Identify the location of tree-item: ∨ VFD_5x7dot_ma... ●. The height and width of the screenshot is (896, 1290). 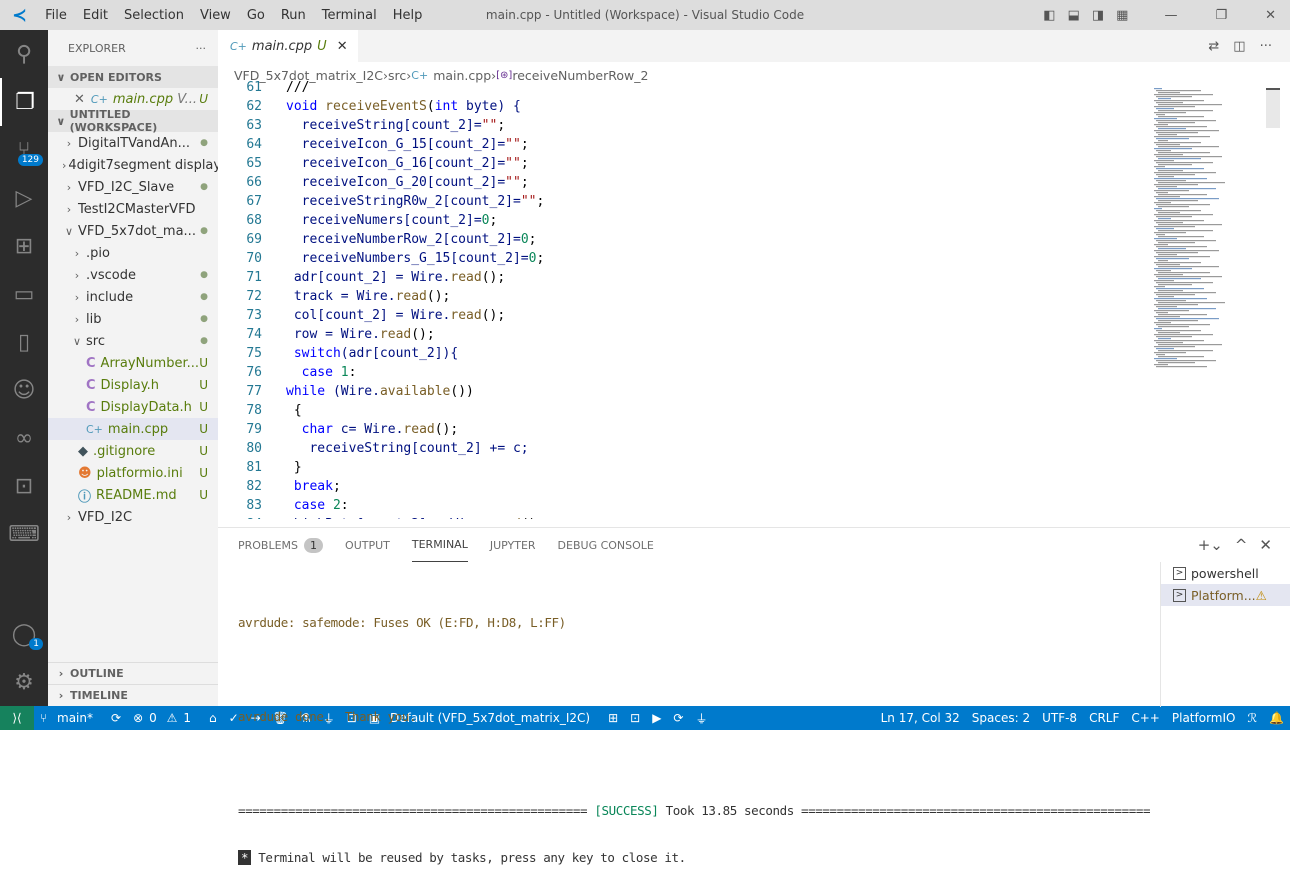
(133, 231).